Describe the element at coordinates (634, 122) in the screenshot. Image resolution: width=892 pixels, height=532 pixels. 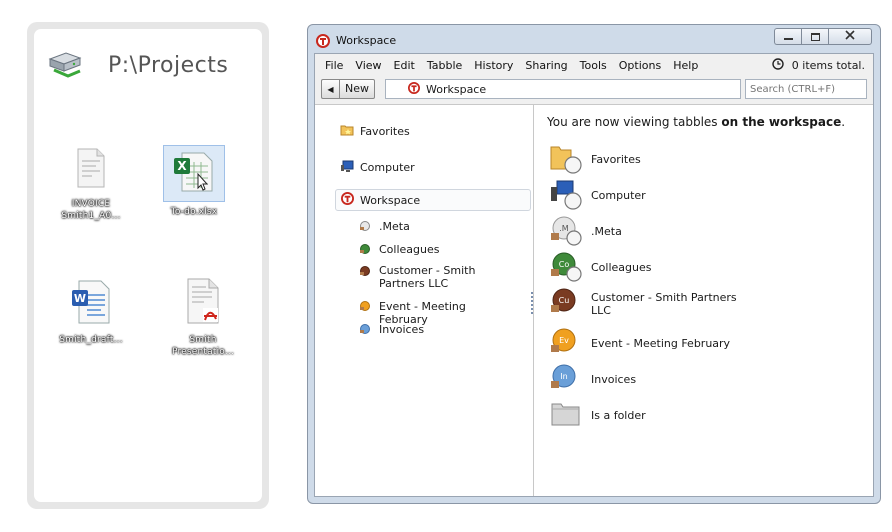
I see `heading-text: You are now viewing tabbles` at that location.